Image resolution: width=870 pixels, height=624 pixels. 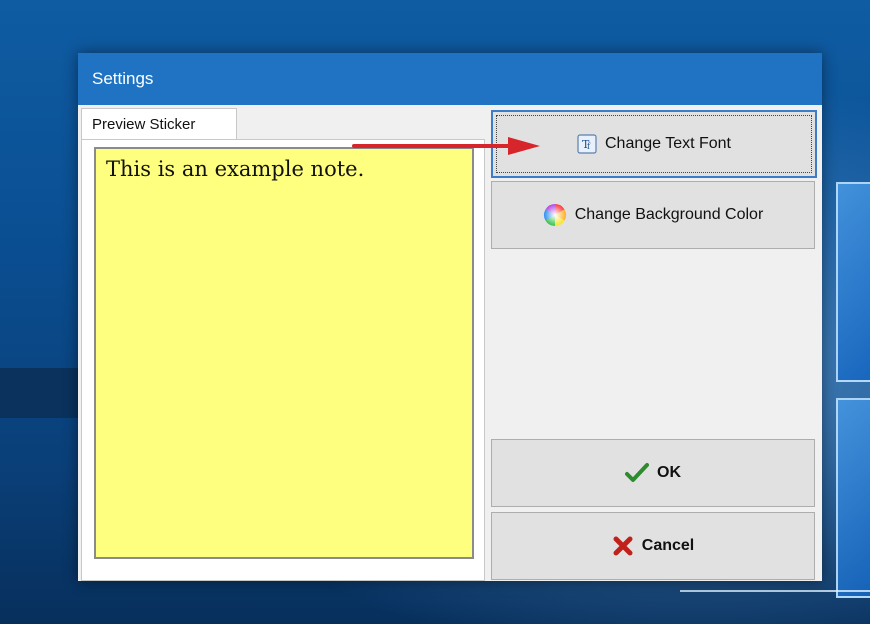 I want to click on ok-label: OK, so click(x=669, y=472).